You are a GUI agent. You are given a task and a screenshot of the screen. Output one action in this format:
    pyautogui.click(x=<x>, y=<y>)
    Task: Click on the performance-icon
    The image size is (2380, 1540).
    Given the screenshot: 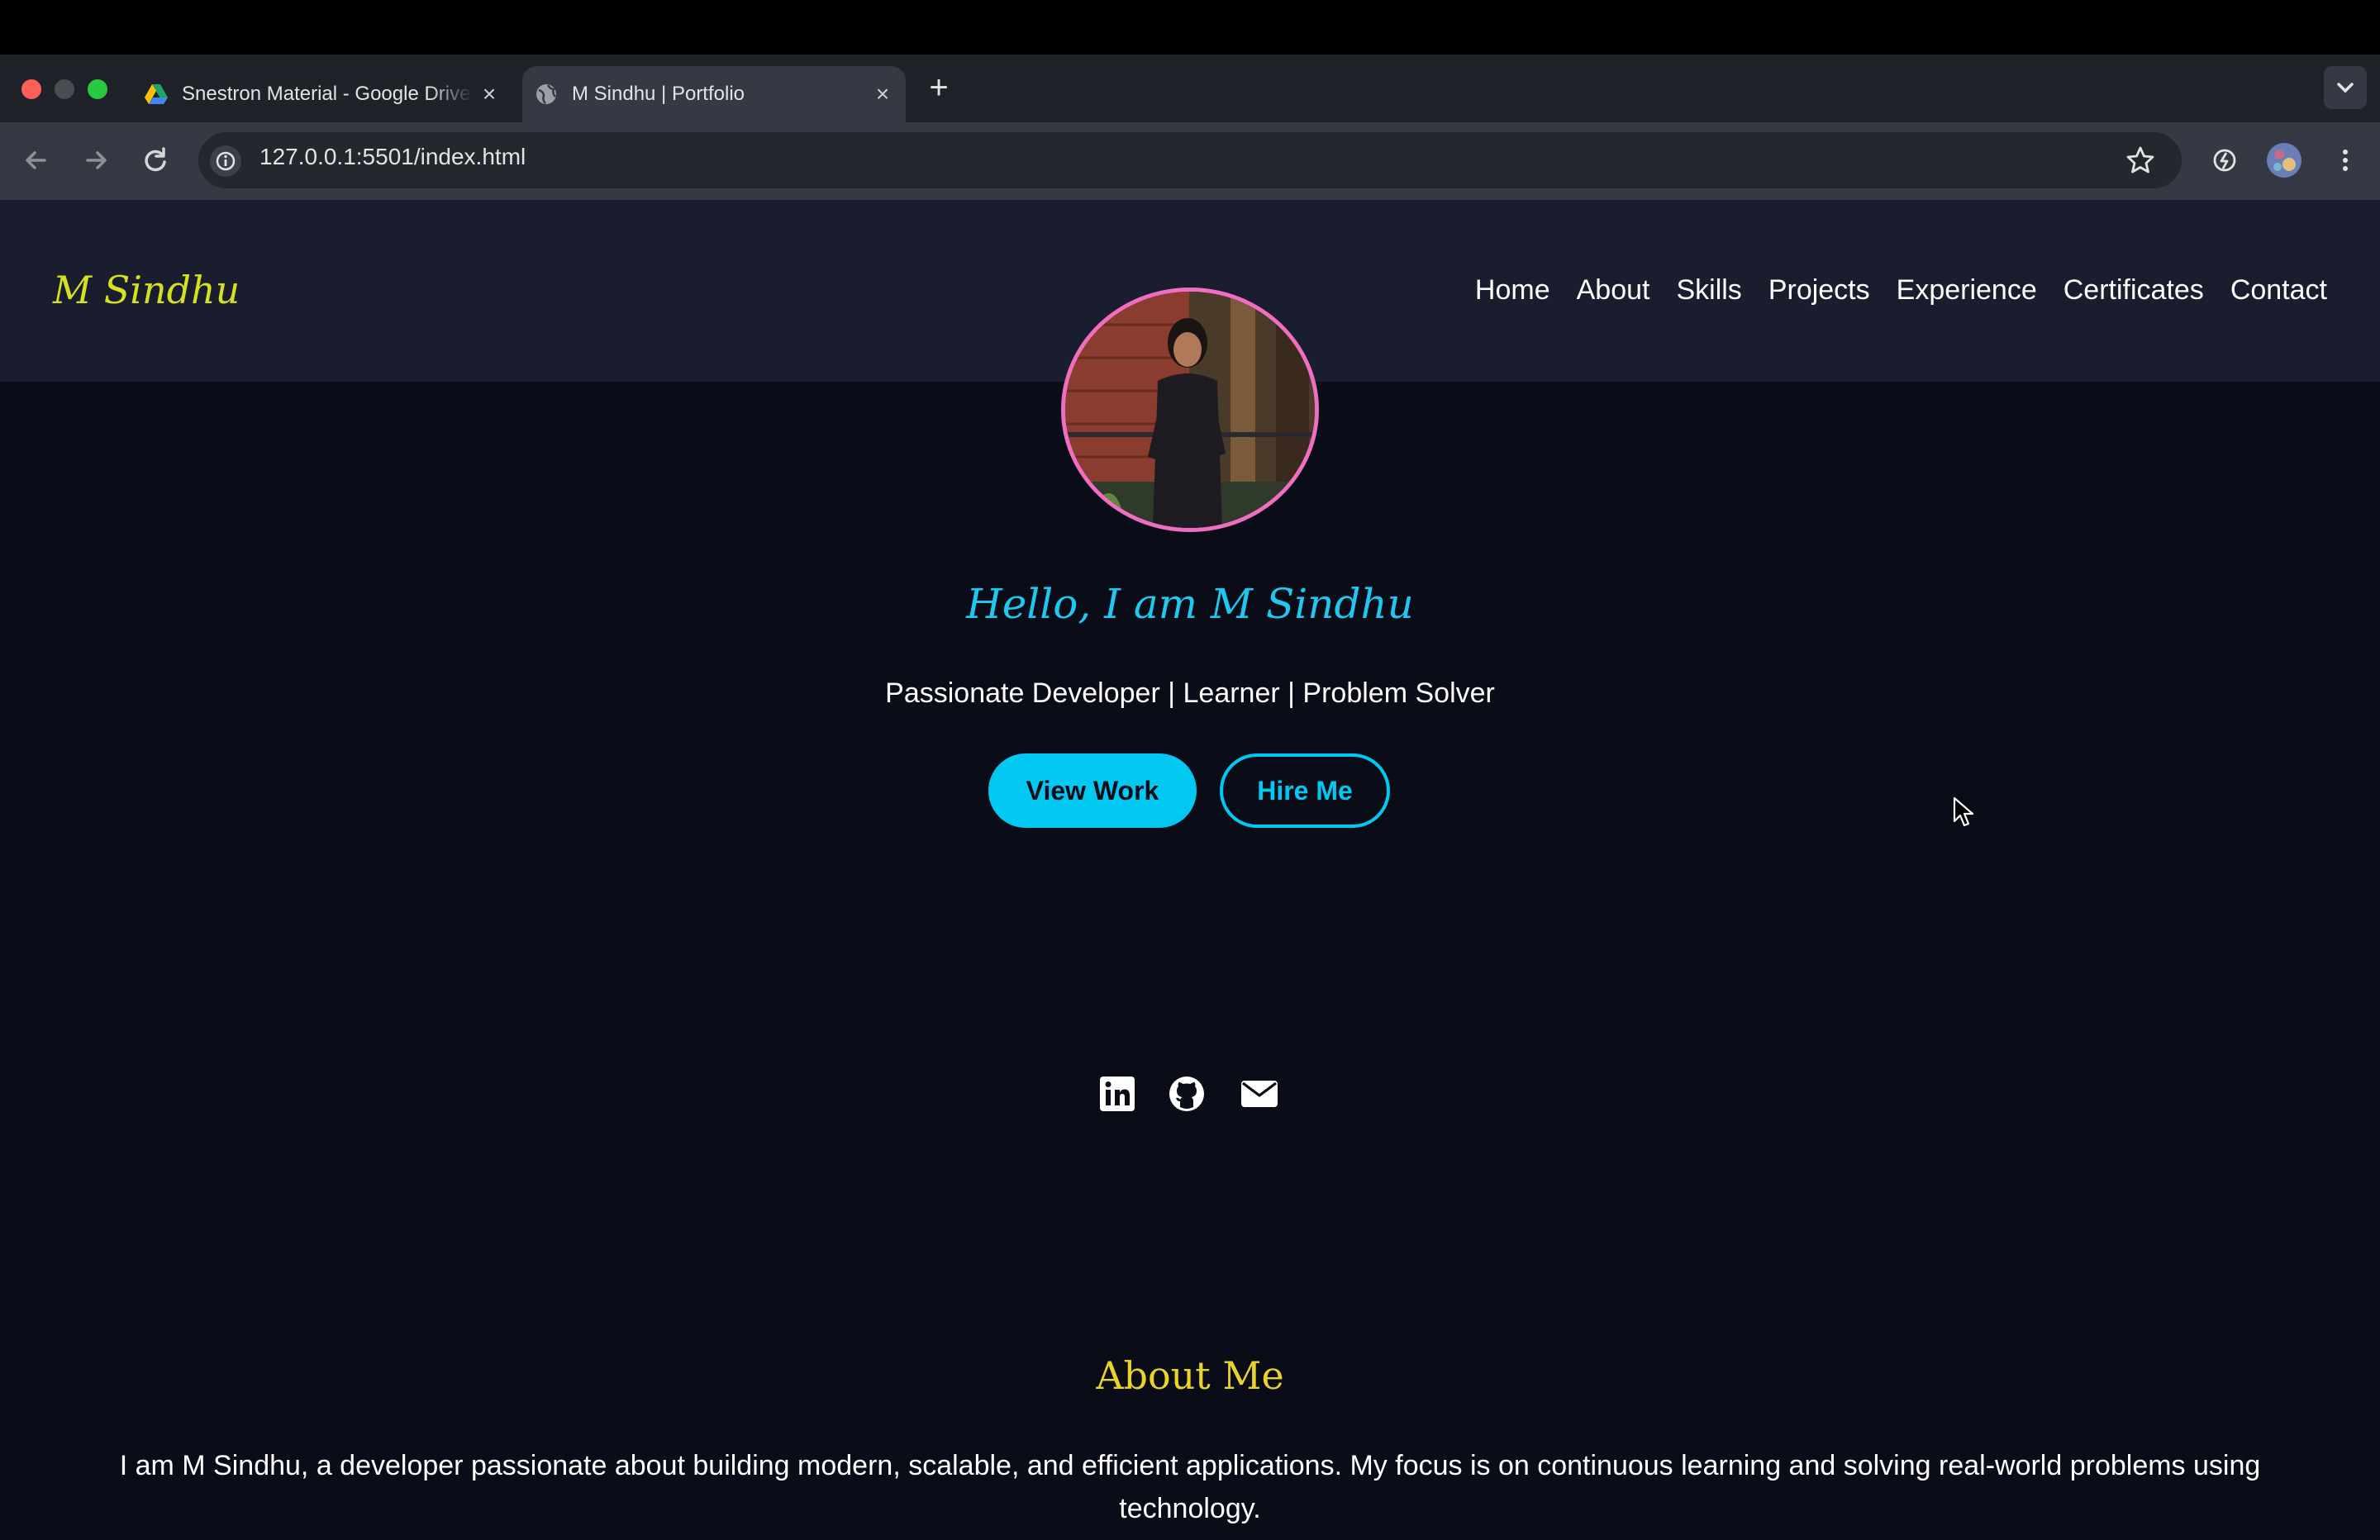 What is the action you would take?
    pyautogui.click(x=2224, y=160)
    